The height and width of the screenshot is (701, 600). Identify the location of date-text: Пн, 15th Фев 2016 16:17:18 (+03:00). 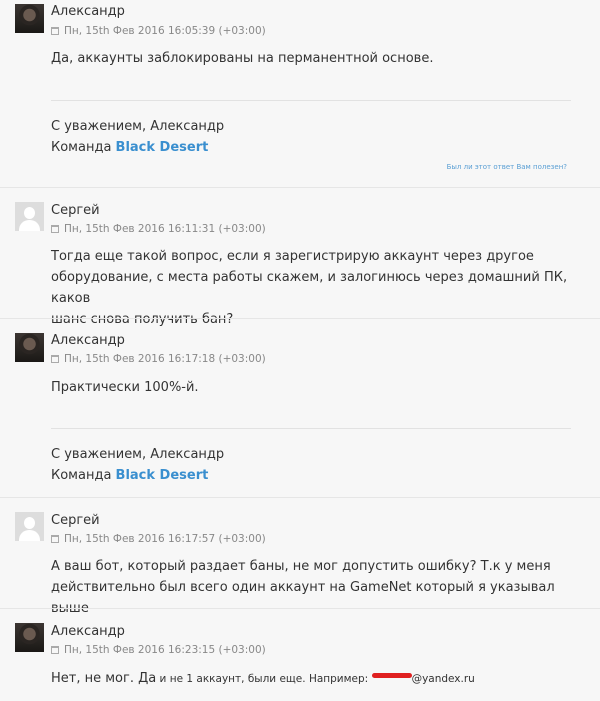
(165, 359).